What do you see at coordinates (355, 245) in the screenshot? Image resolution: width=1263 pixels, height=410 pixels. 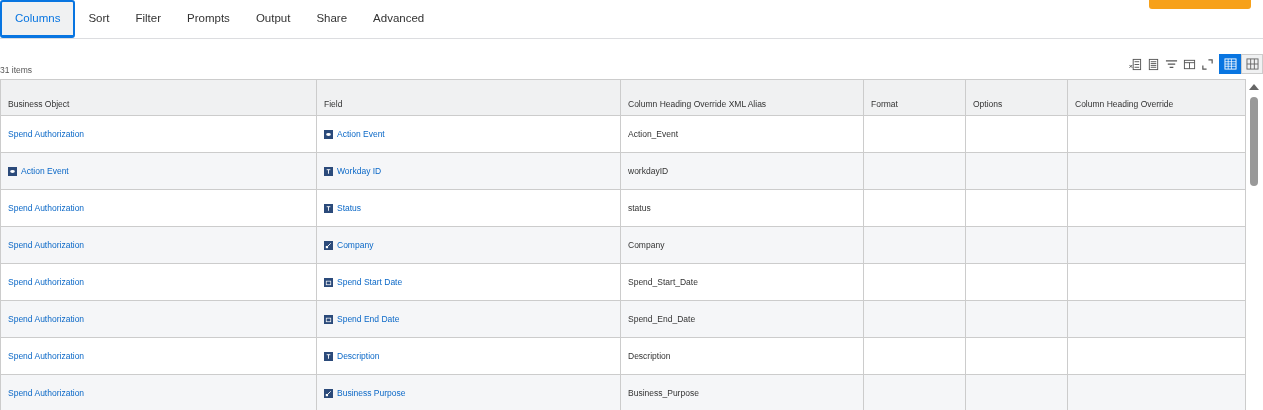 I see `link: Company` at bounding box center [355, 245].